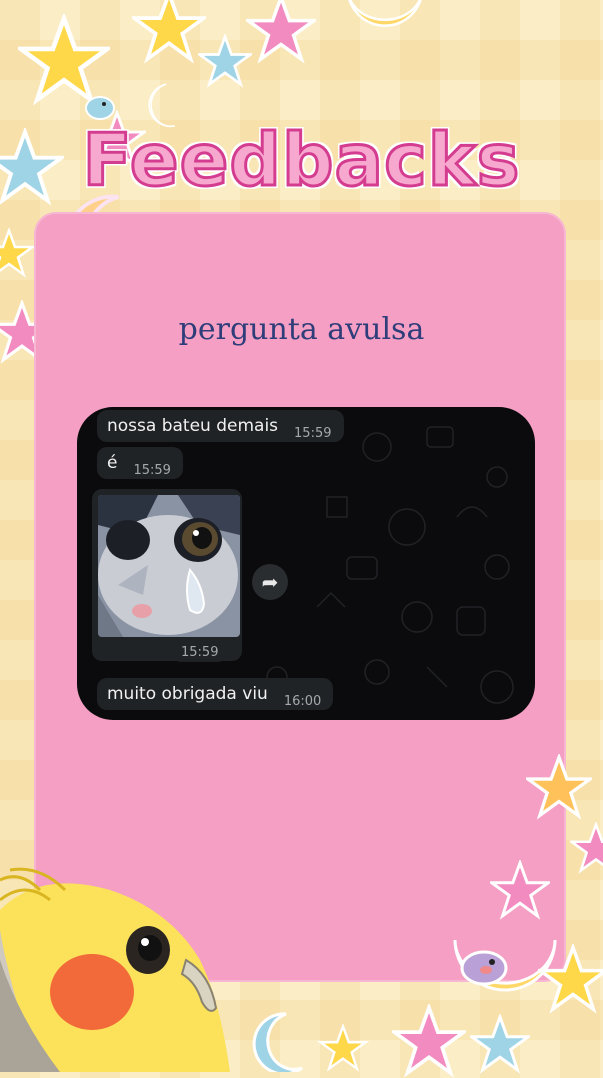 Image resolution: width=603 pixels, height=1078 pixels. Describe the element at coordinates (112, 463) in the screenshot. I see `message-text: é` at that location.